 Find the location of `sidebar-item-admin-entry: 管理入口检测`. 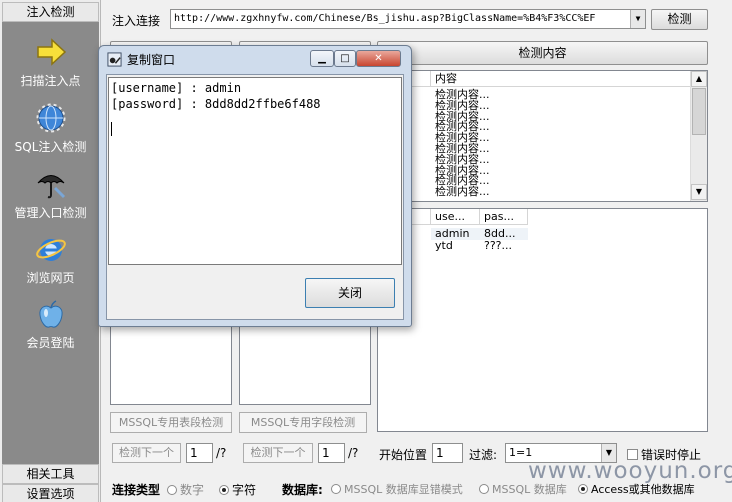

sidebar-item-admin-entry: 管理入口检测 is located at coordinates (50, 196).